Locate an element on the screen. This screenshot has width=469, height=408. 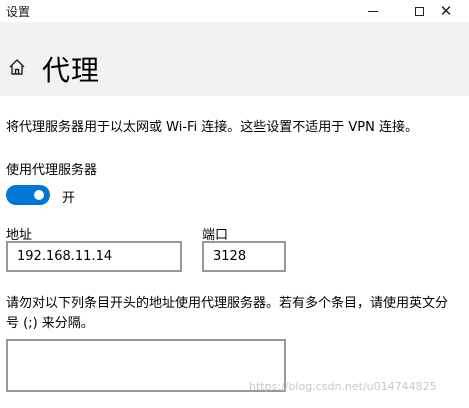
close-button: ✕ is located at coordinates (446, 11).